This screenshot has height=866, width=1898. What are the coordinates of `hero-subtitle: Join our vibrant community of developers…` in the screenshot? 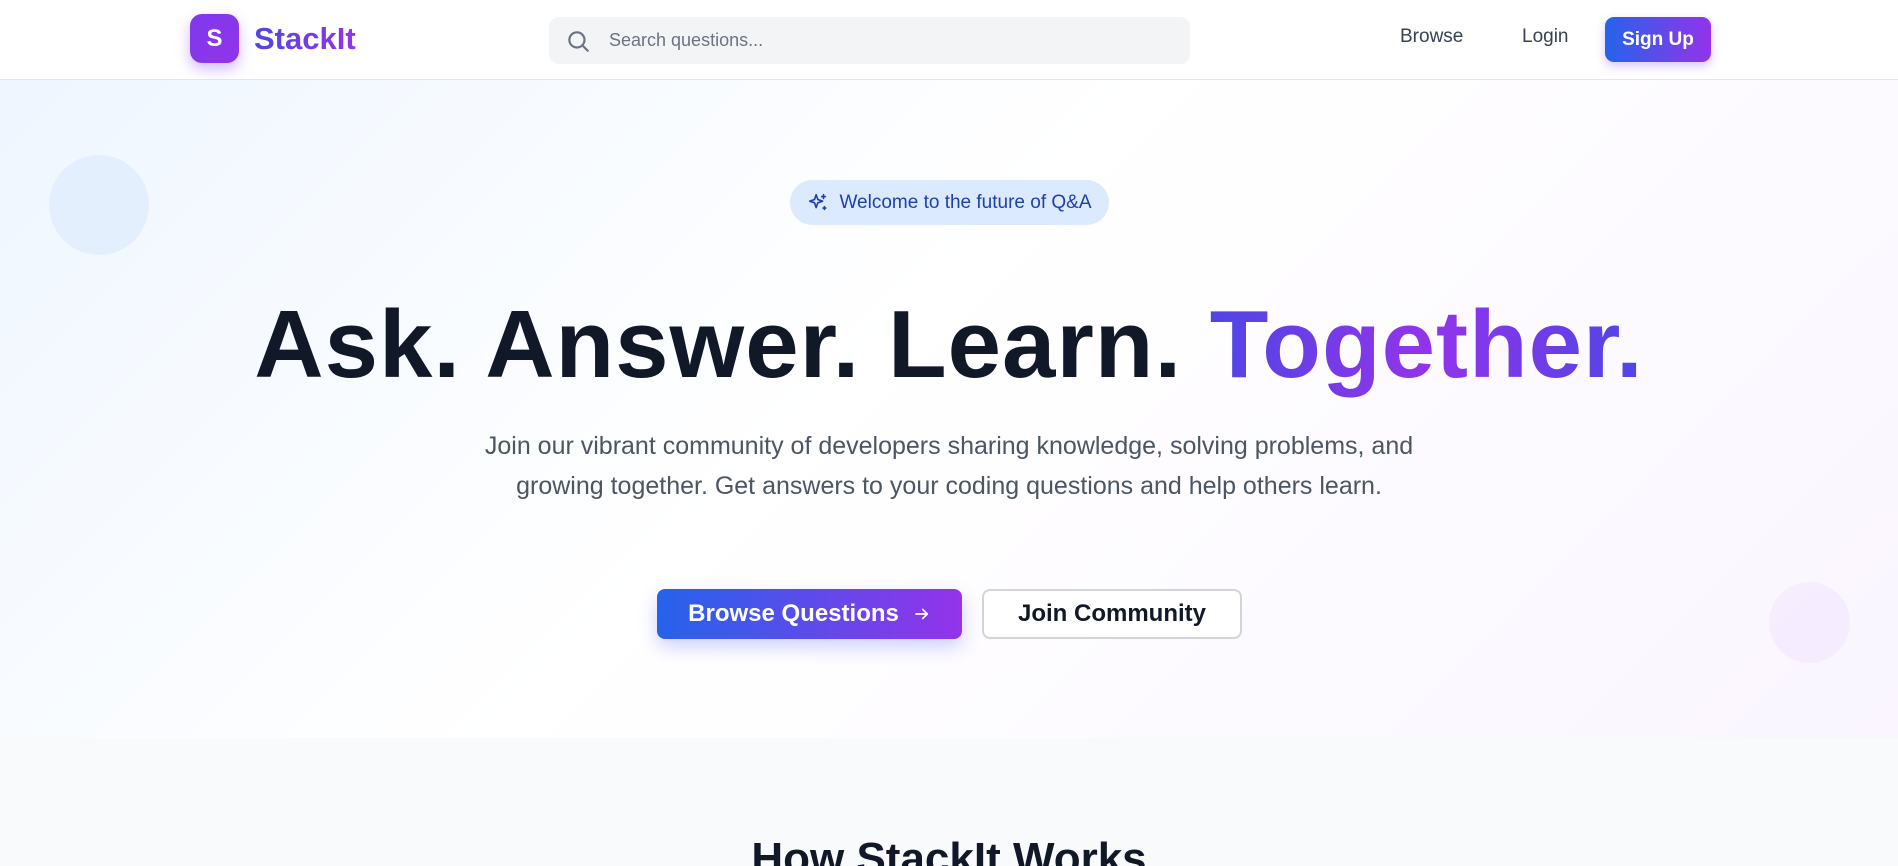 It's located at (949, 466).